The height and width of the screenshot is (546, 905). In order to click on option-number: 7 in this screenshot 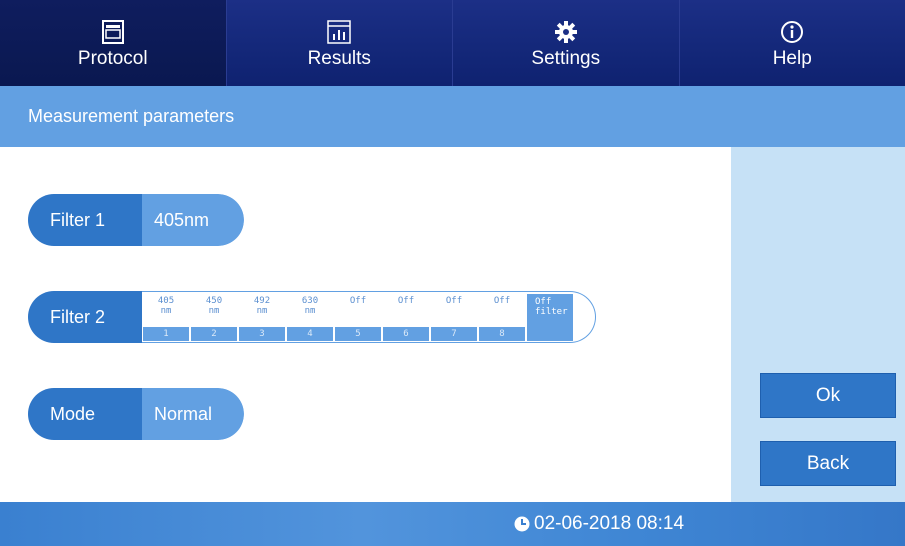, I will do `click(454, 334)`.